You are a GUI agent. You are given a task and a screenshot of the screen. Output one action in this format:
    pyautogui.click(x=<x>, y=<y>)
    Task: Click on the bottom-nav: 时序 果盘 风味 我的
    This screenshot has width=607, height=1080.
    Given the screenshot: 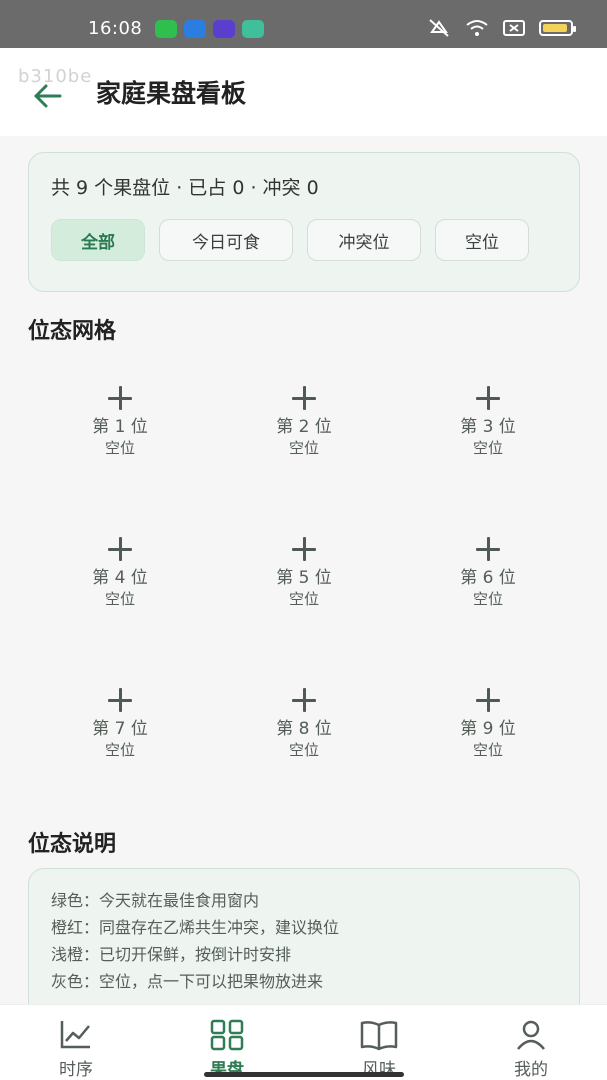 What is the action you would take?
    pyautogui.click(x=303, y=1042)
    